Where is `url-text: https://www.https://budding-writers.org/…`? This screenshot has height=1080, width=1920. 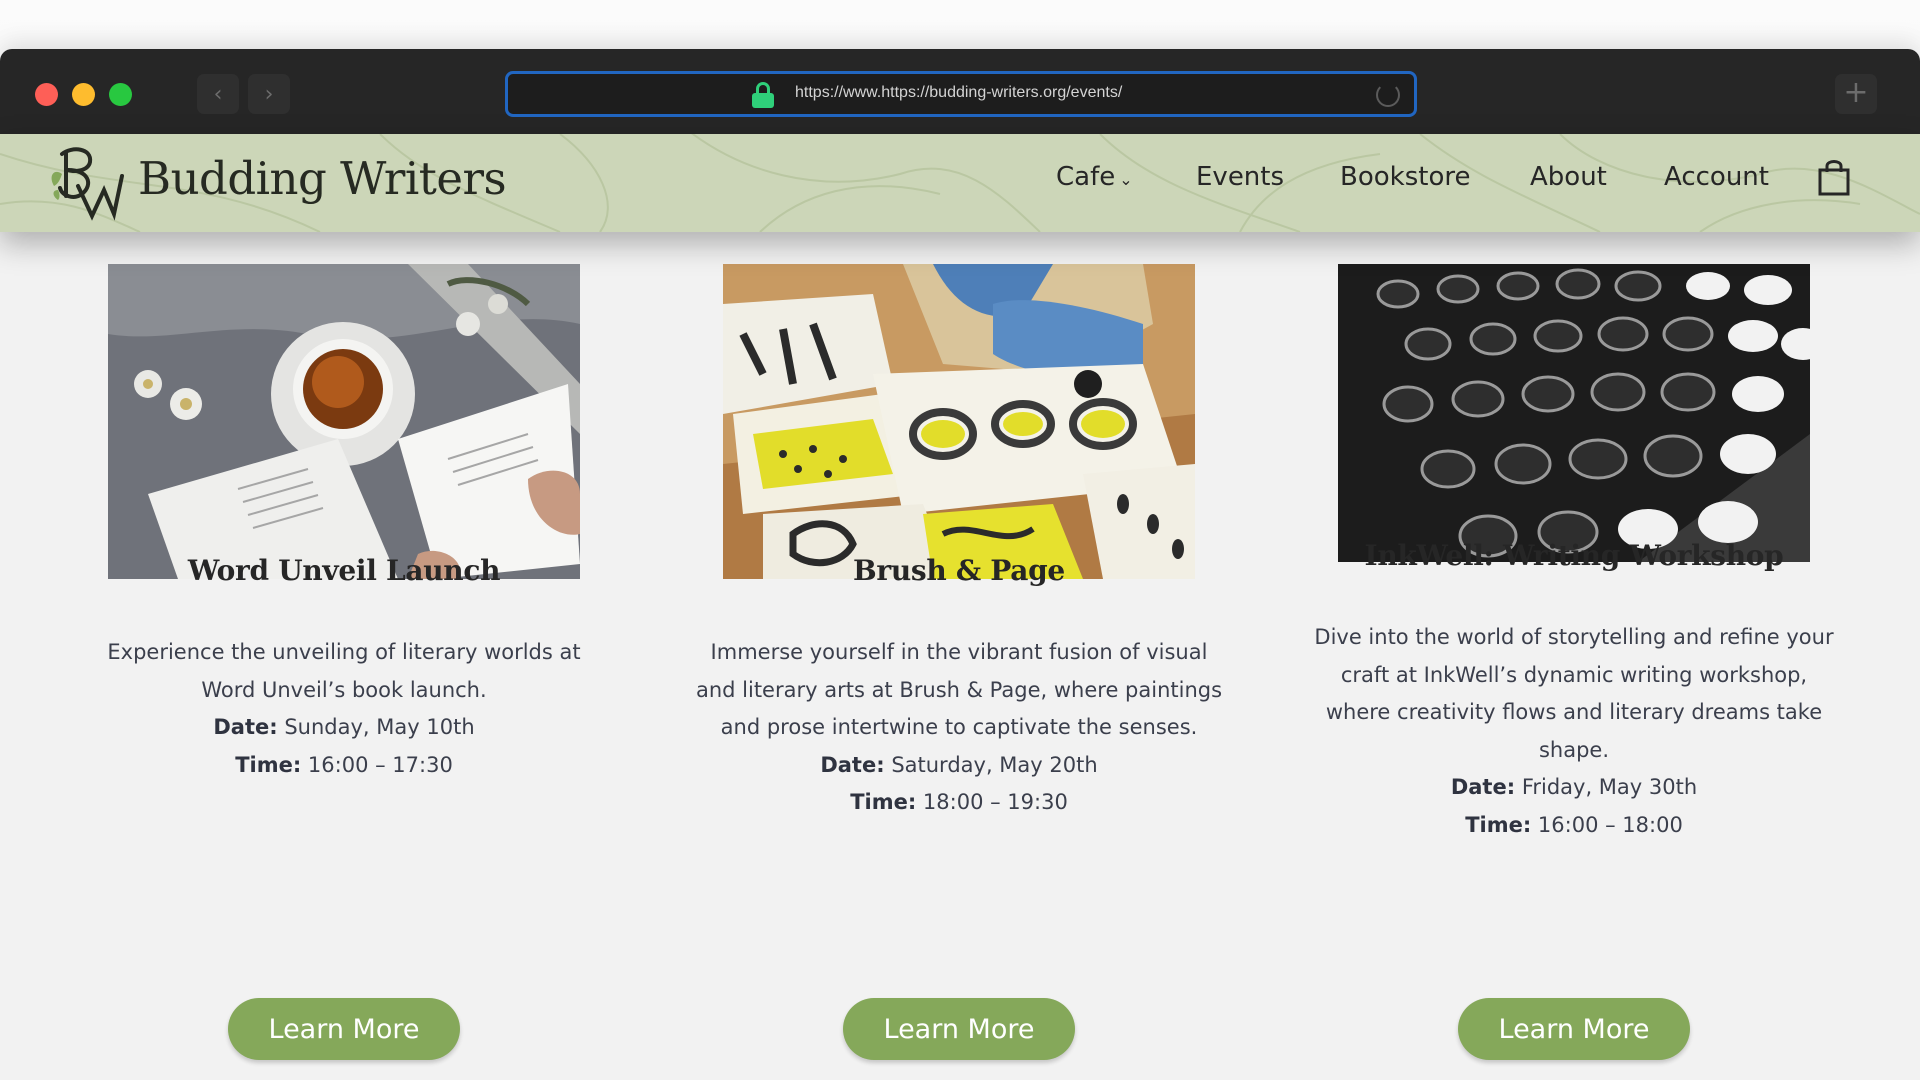 url-text: https://www.https://budding-writers.org/… is located at coordinates (959, 92).